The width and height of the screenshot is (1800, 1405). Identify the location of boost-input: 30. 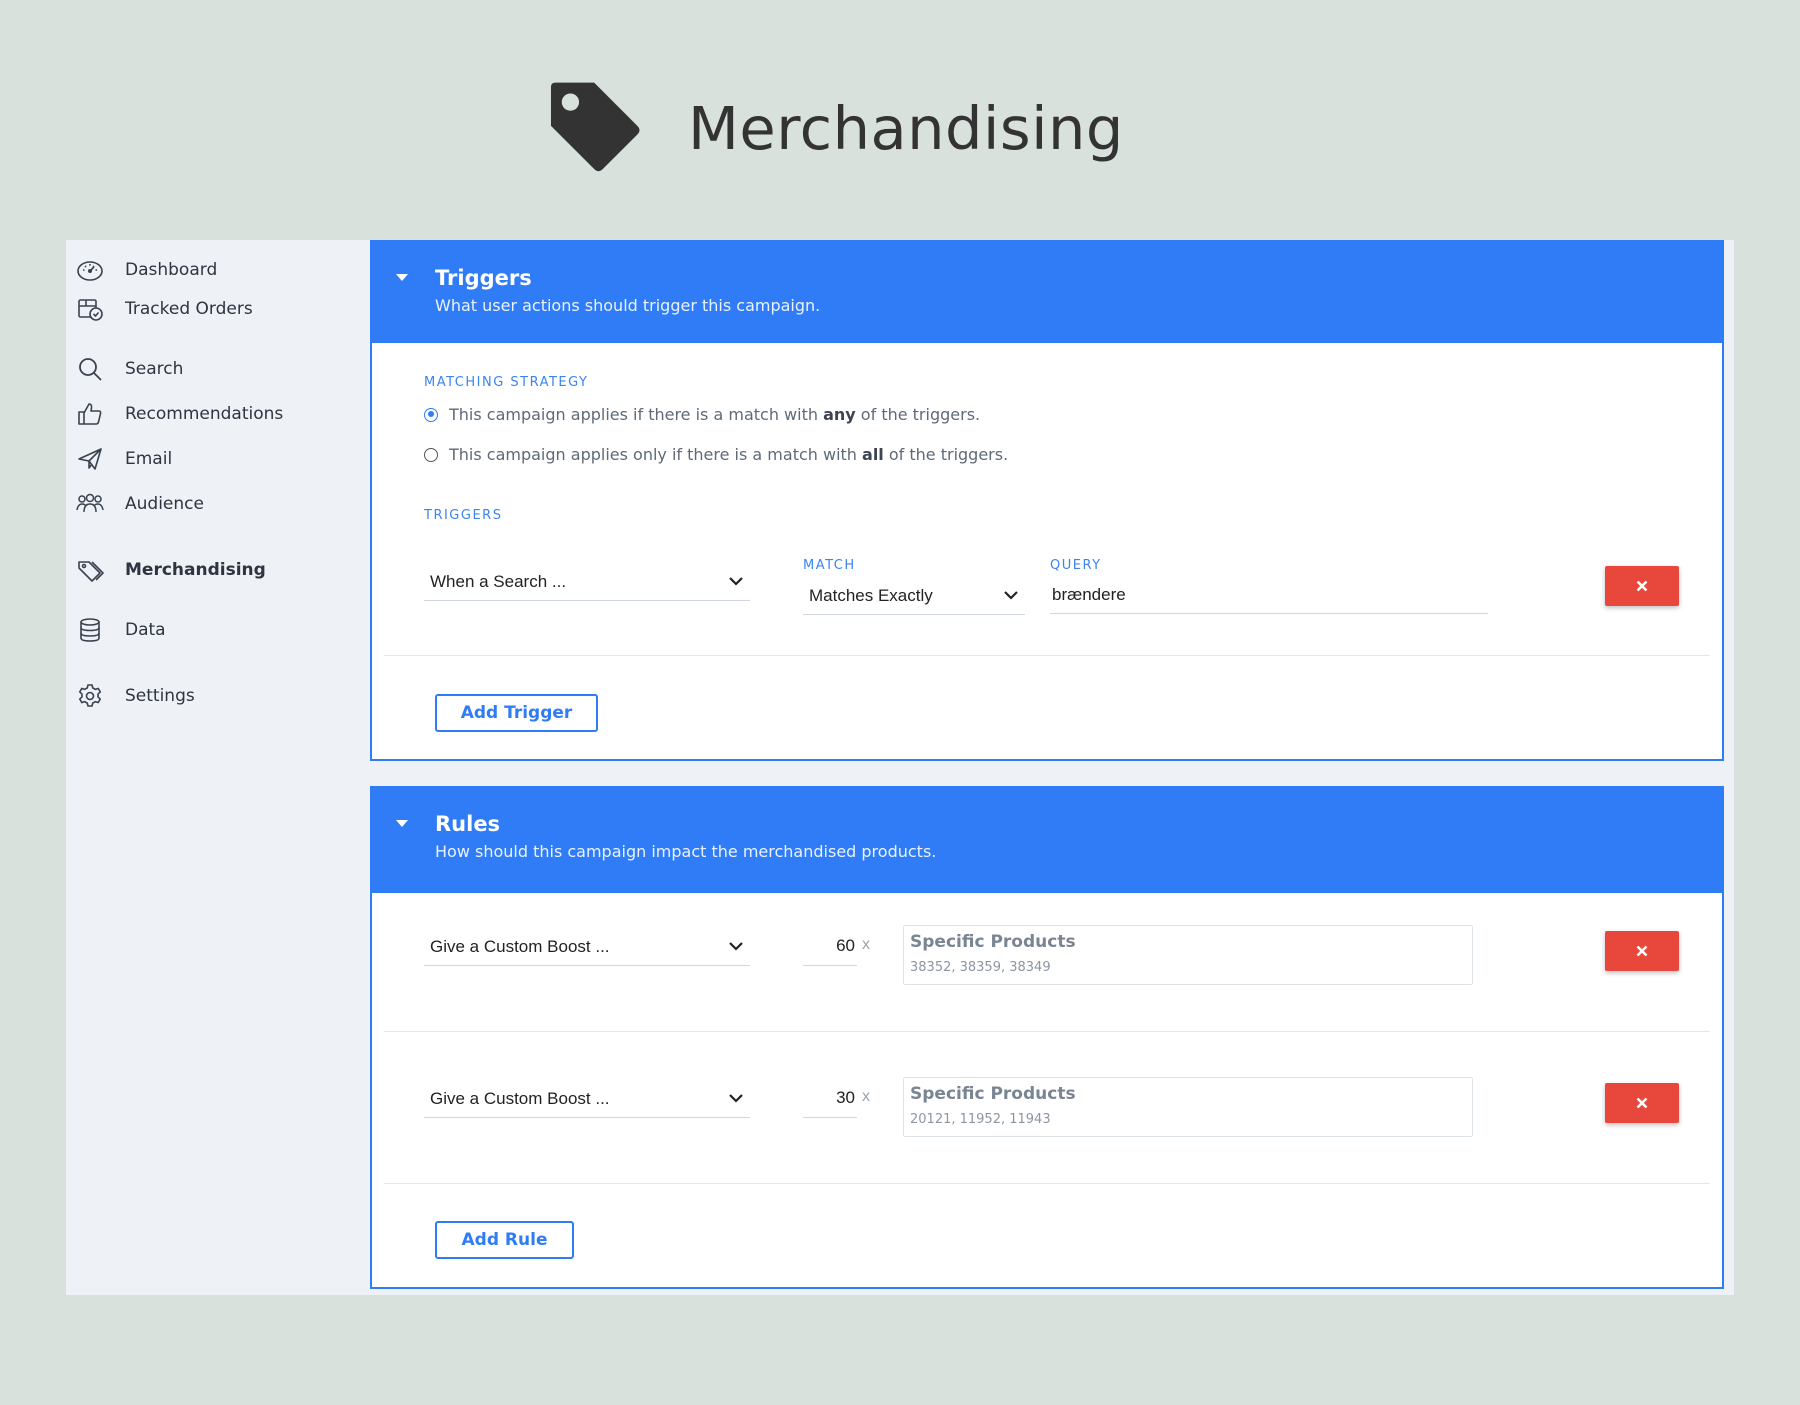
(830, 1097).